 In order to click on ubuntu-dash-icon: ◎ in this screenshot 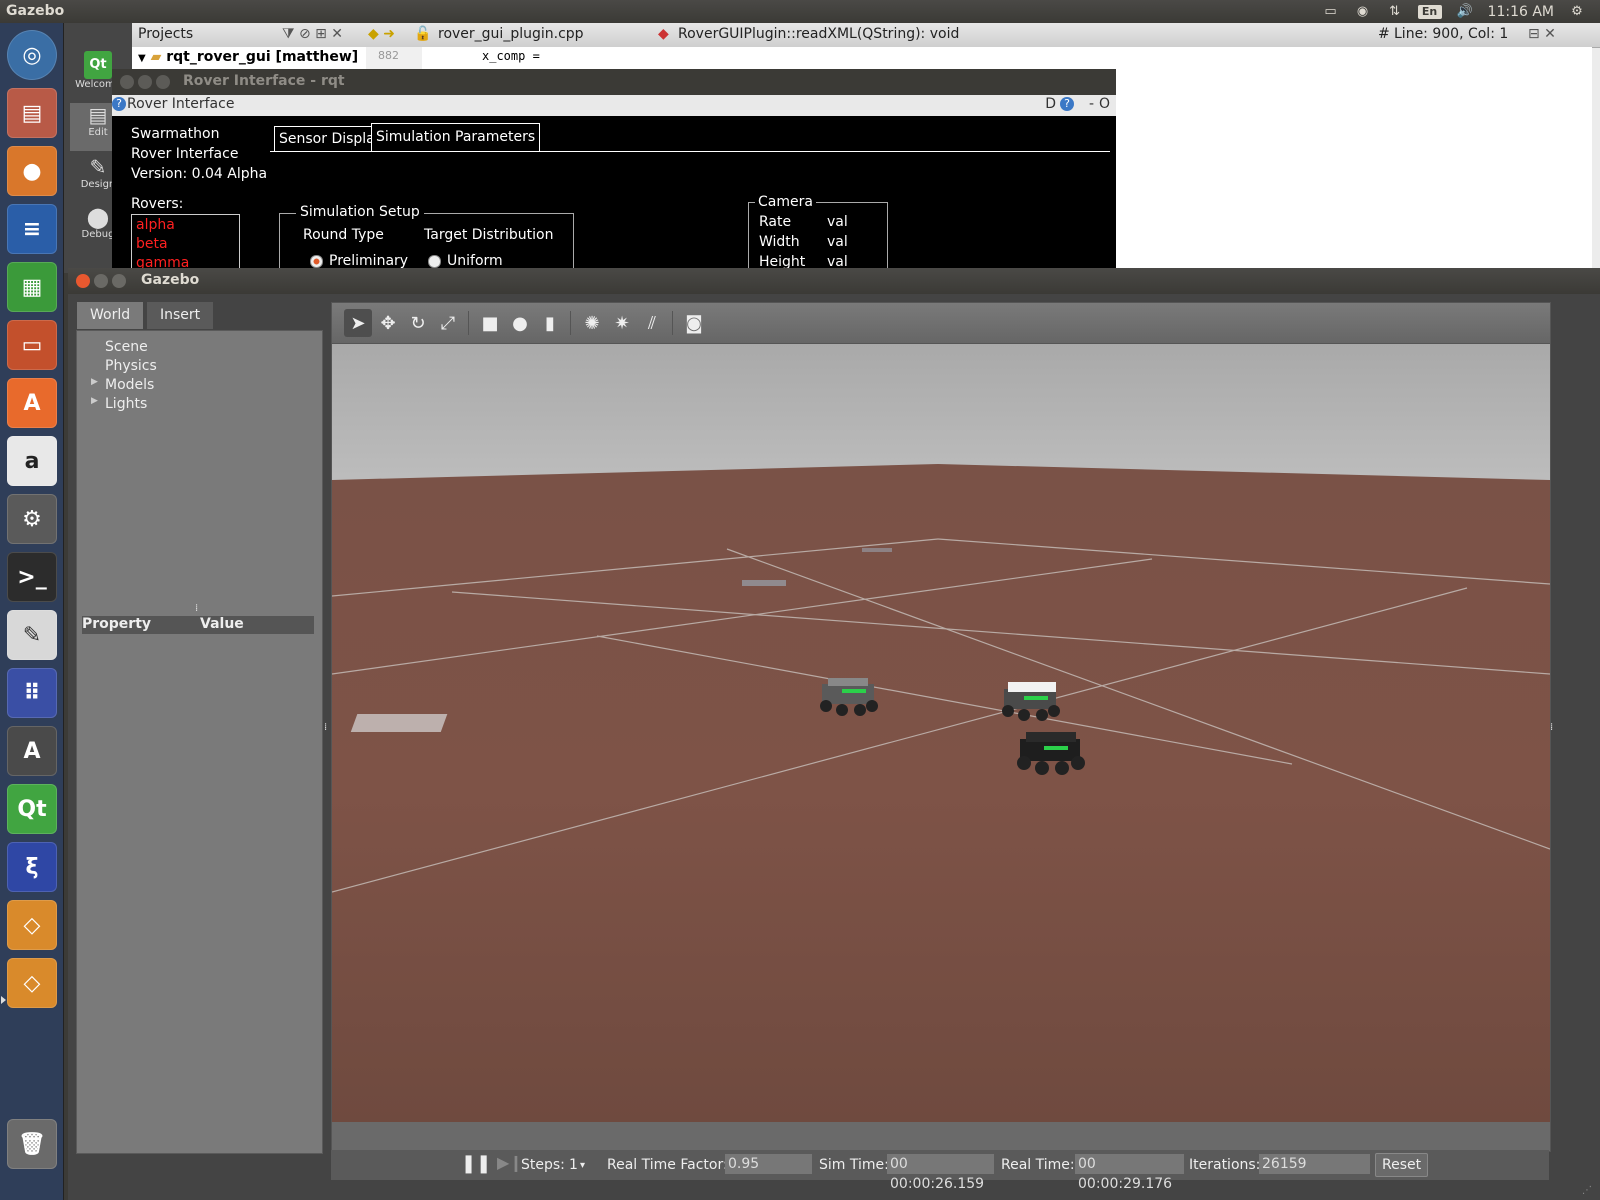, I will do `click(32, 55)`.